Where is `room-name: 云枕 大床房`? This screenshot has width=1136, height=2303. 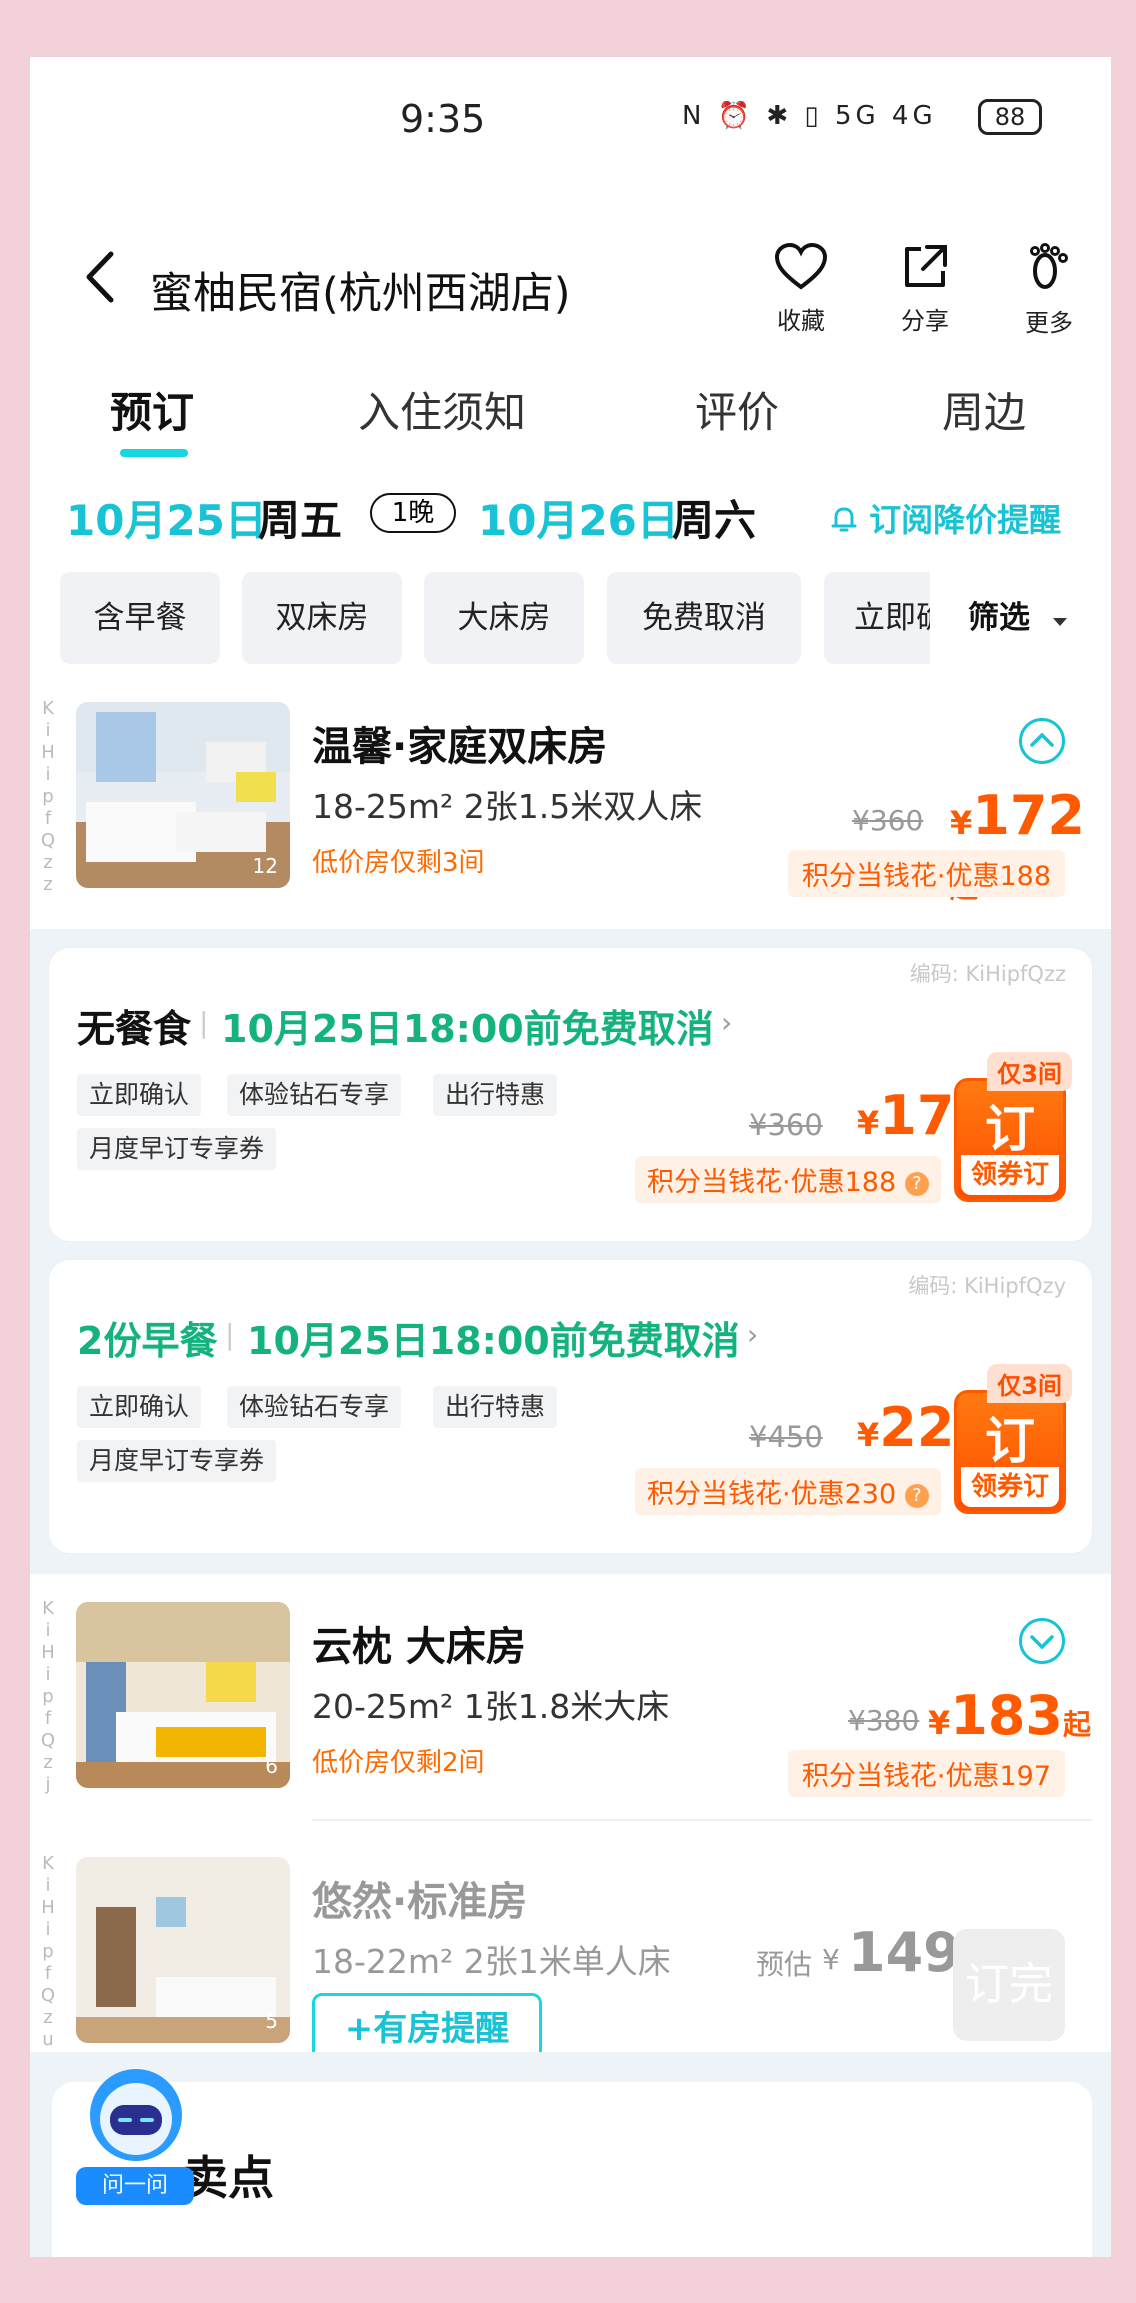
room-name: 云枕 大床房 is located at coordinates (419, 1647).